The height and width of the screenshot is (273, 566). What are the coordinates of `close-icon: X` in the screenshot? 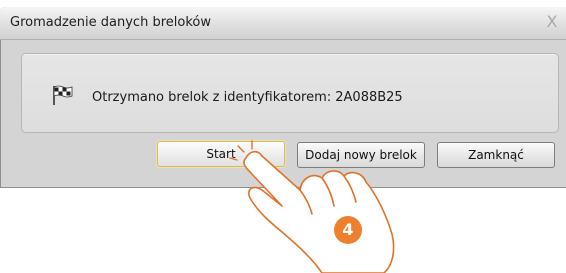 It's located at (552, 22).